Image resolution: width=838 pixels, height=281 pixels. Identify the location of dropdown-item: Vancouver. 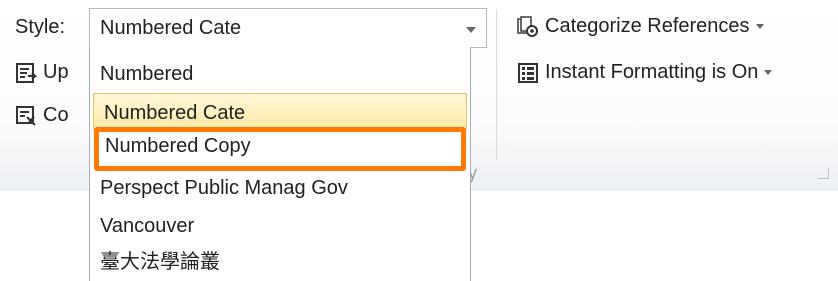
(280, 226).